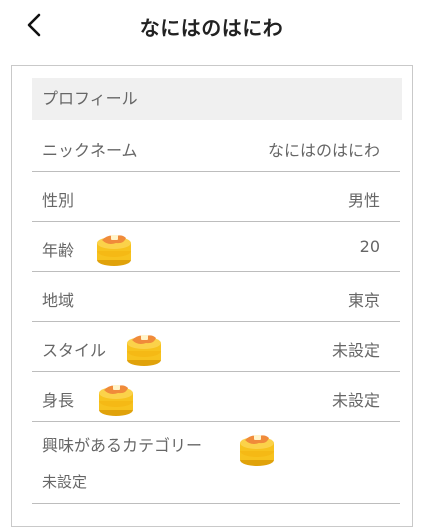 The image size is (423, 527). I want to click on header-bar: なにはのはにわ, so click(211, 25).